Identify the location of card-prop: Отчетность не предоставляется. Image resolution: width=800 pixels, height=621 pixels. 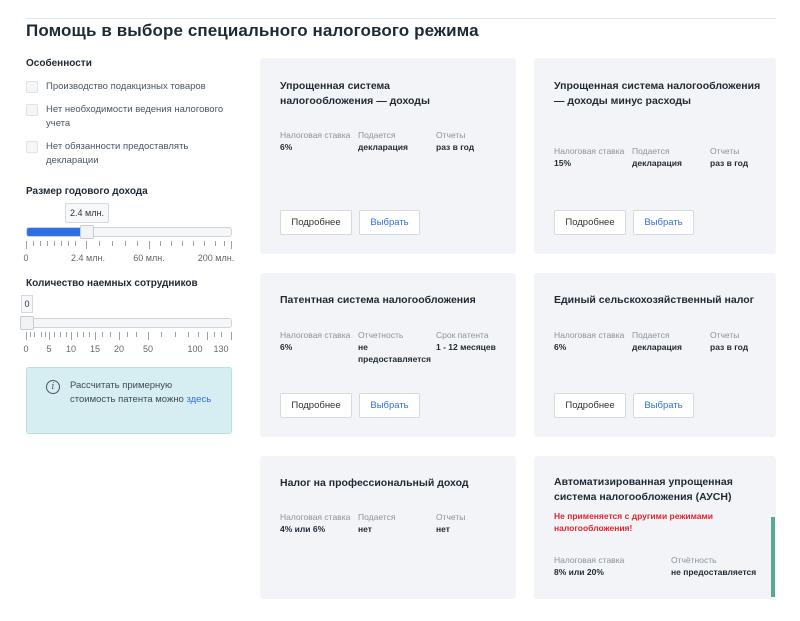
(398, 347).